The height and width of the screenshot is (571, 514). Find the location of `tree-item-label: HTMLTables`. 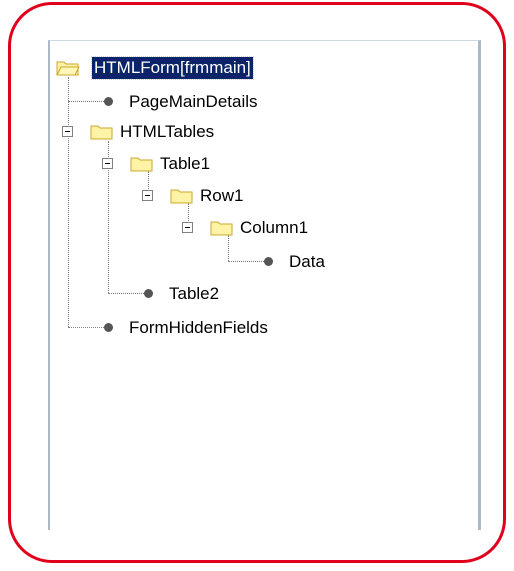

tree-item-label: HTMLTables is located at coordinates (167, 132).